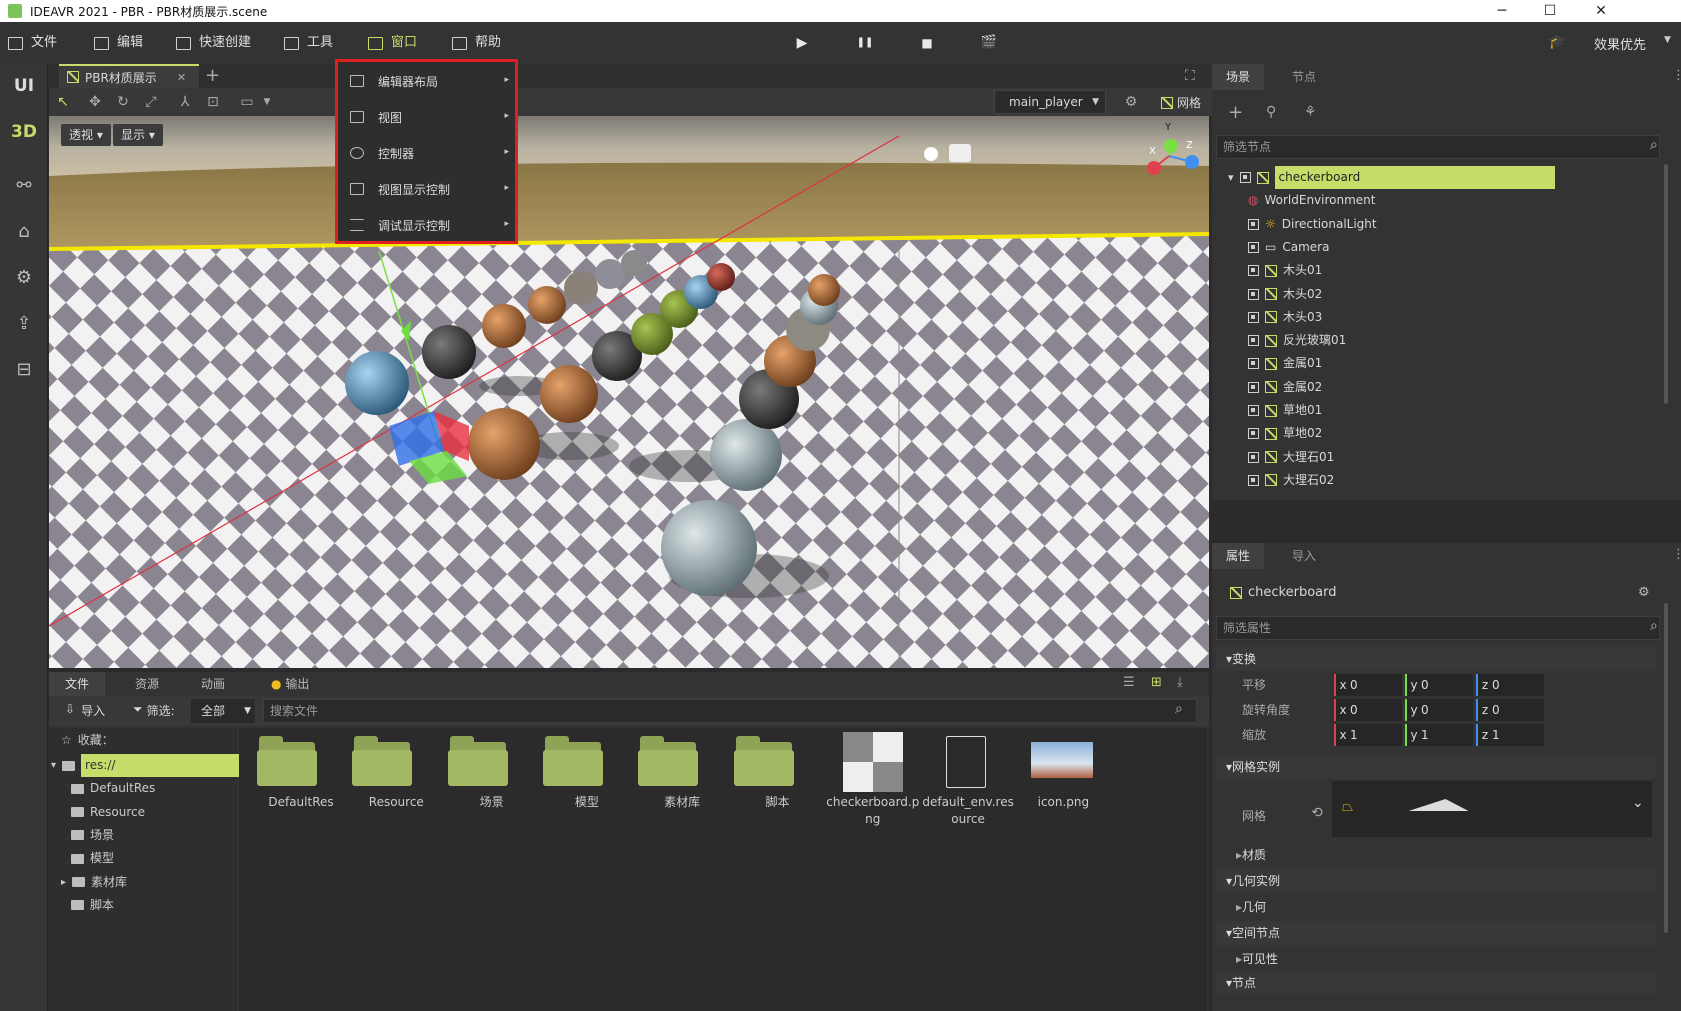 The height and width of the screenshot is (1011, 1681). I want to click on layout-icon: ▭, so click(247, 102).